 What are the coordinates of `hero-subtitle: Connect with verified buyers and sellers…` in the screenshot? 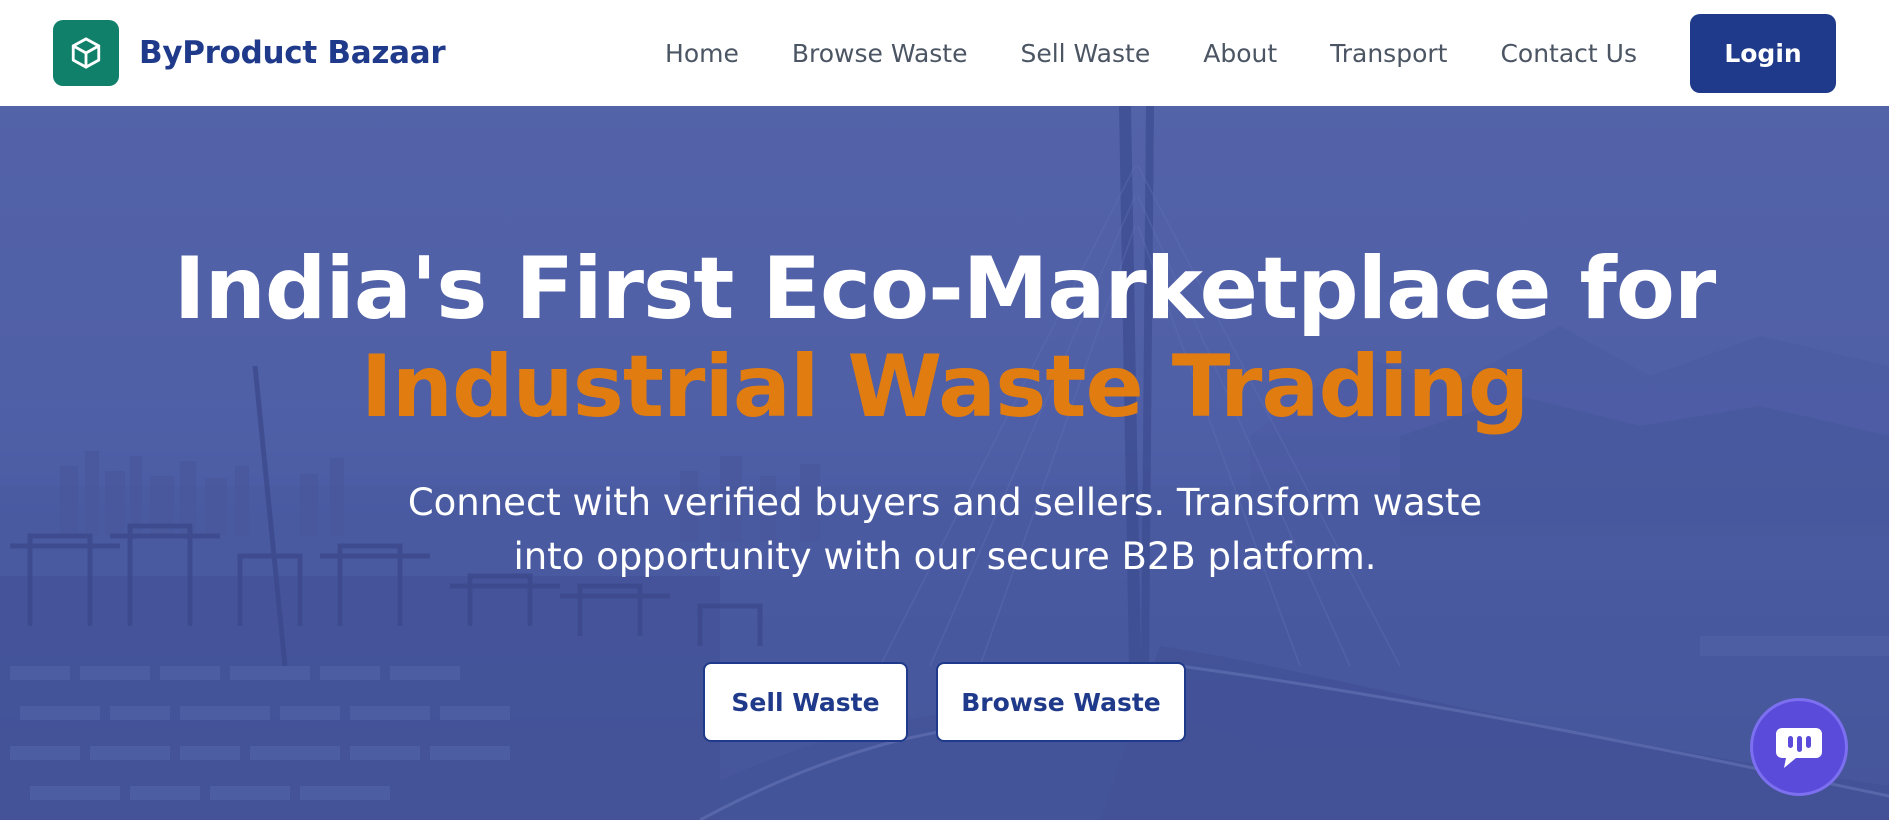 It's located at (945, 529).